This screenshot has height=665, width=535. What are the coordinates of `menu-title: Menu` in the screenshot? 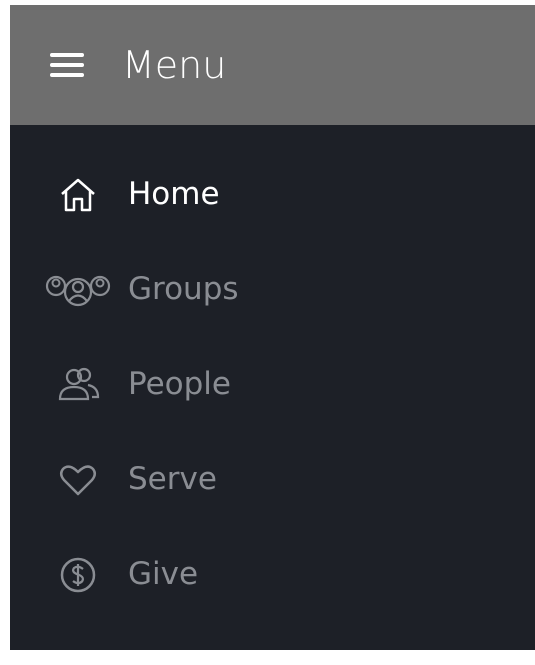 It's located at (174, 65).